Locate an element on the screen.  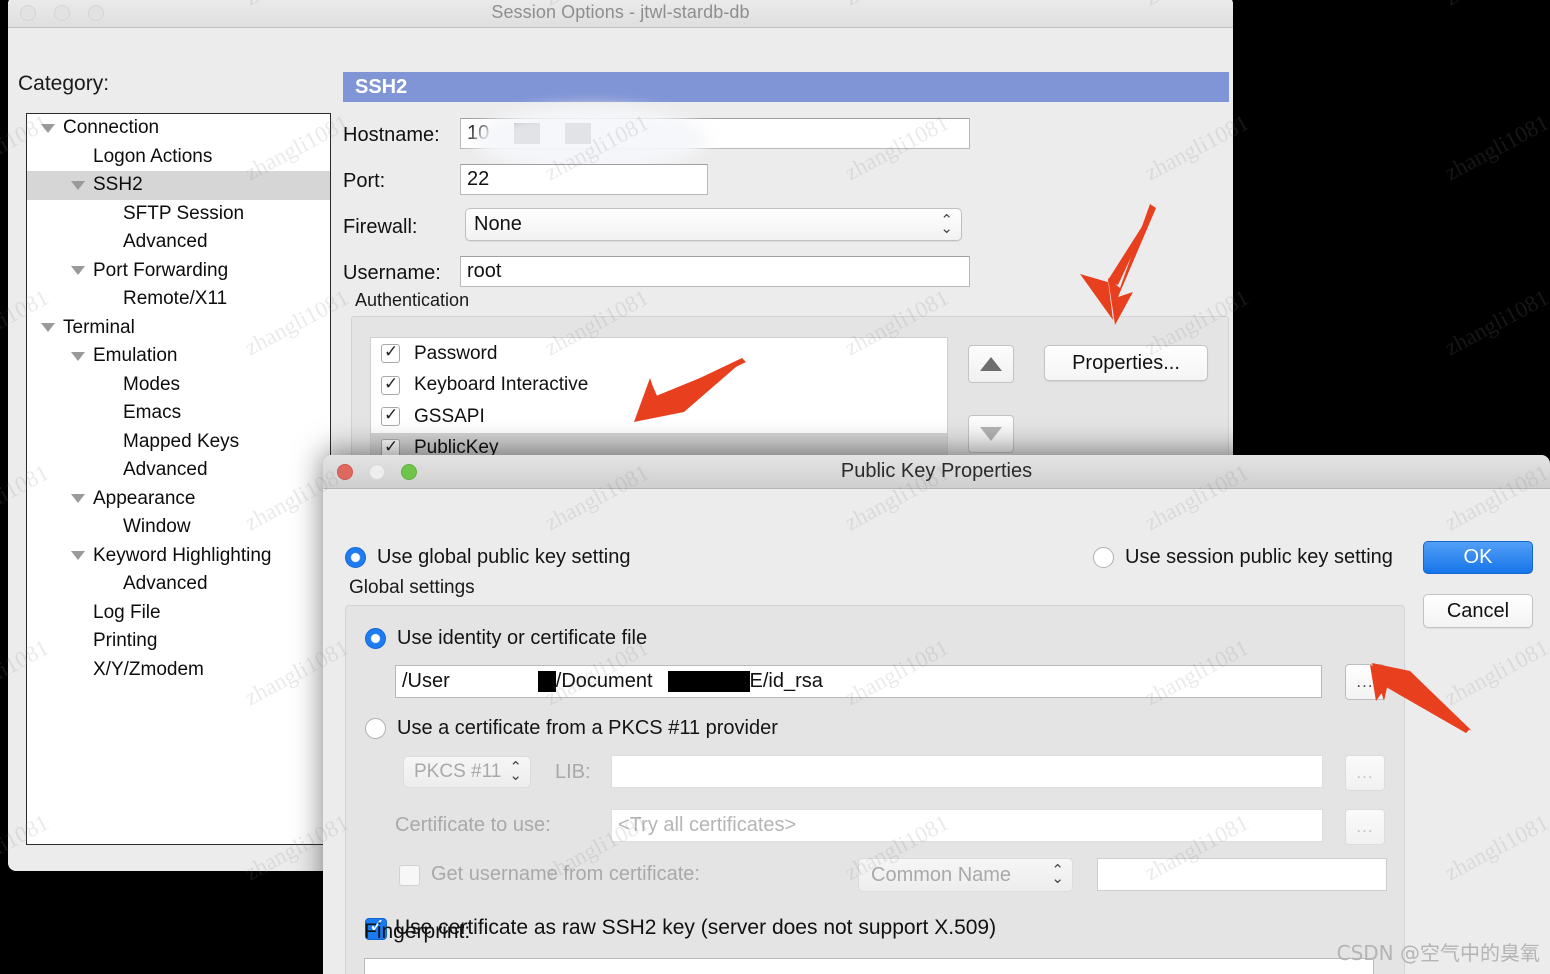
username-value: root is located at coordinates (484, 271).